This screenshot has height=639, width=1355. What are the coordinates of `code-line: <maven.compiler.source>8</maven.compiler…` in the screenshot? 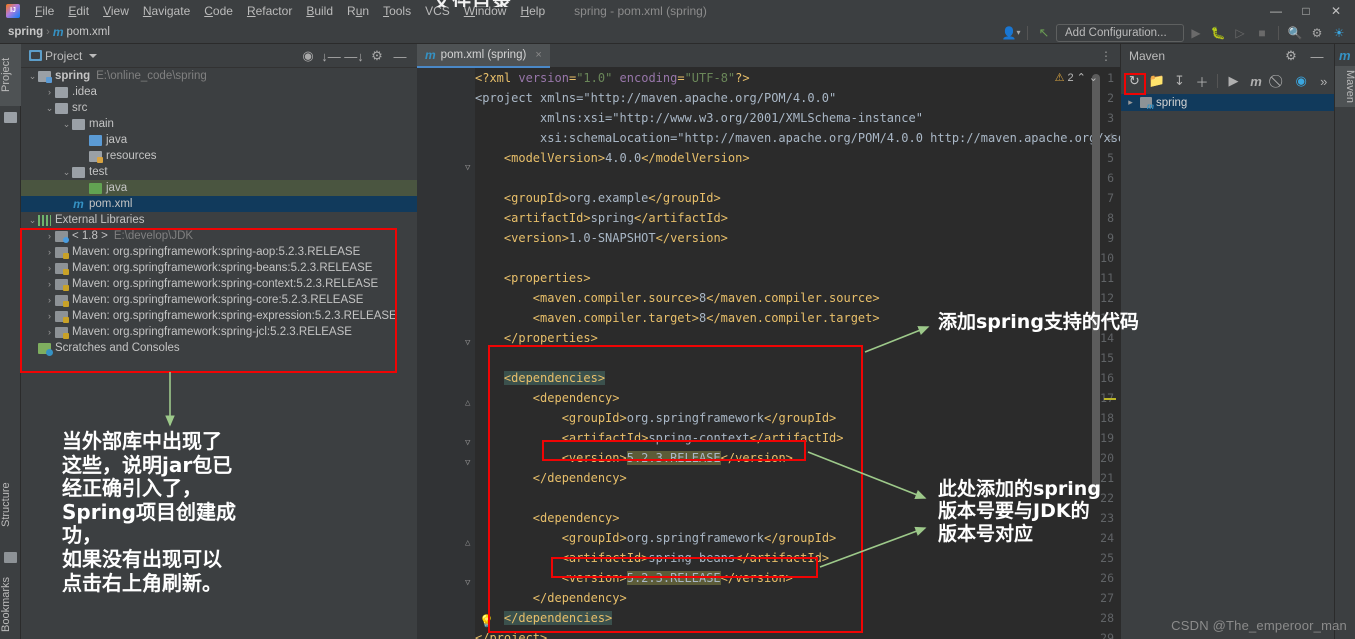 It's located at (677, 298).